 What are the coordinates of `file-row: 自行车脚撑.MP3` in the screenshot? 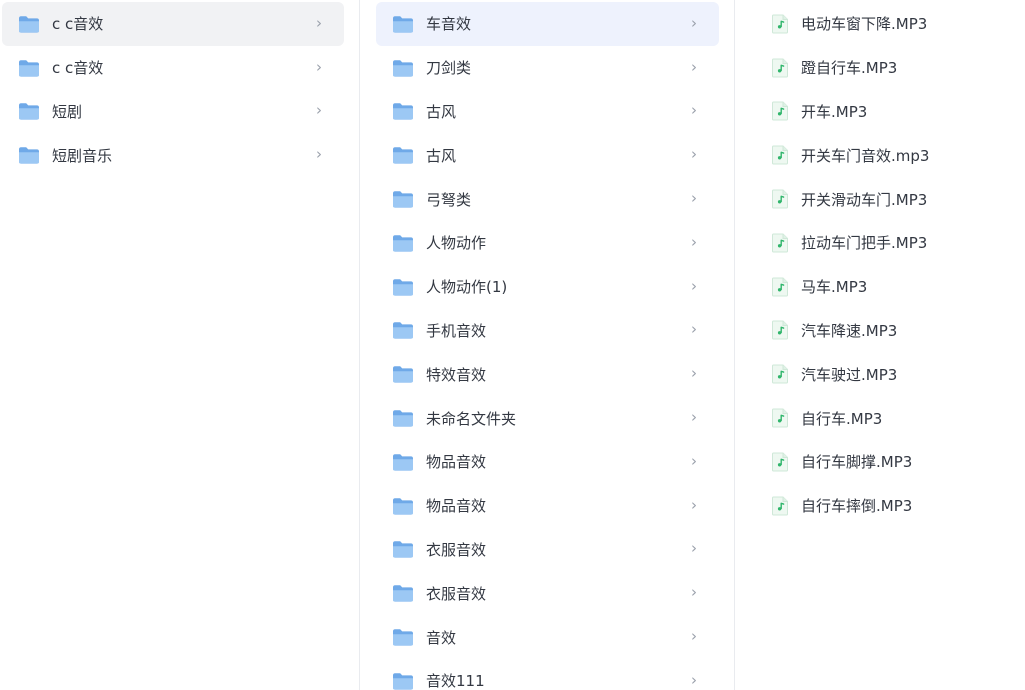 It's located at (890, 462).